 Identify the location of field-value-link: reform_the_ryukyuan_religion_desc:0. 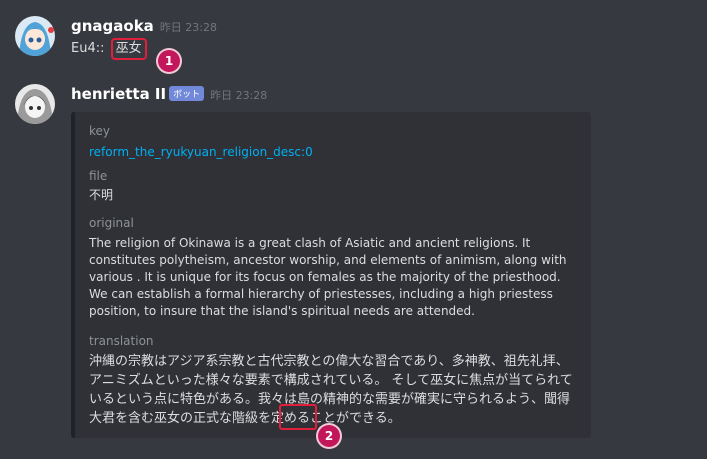
(334, 152).